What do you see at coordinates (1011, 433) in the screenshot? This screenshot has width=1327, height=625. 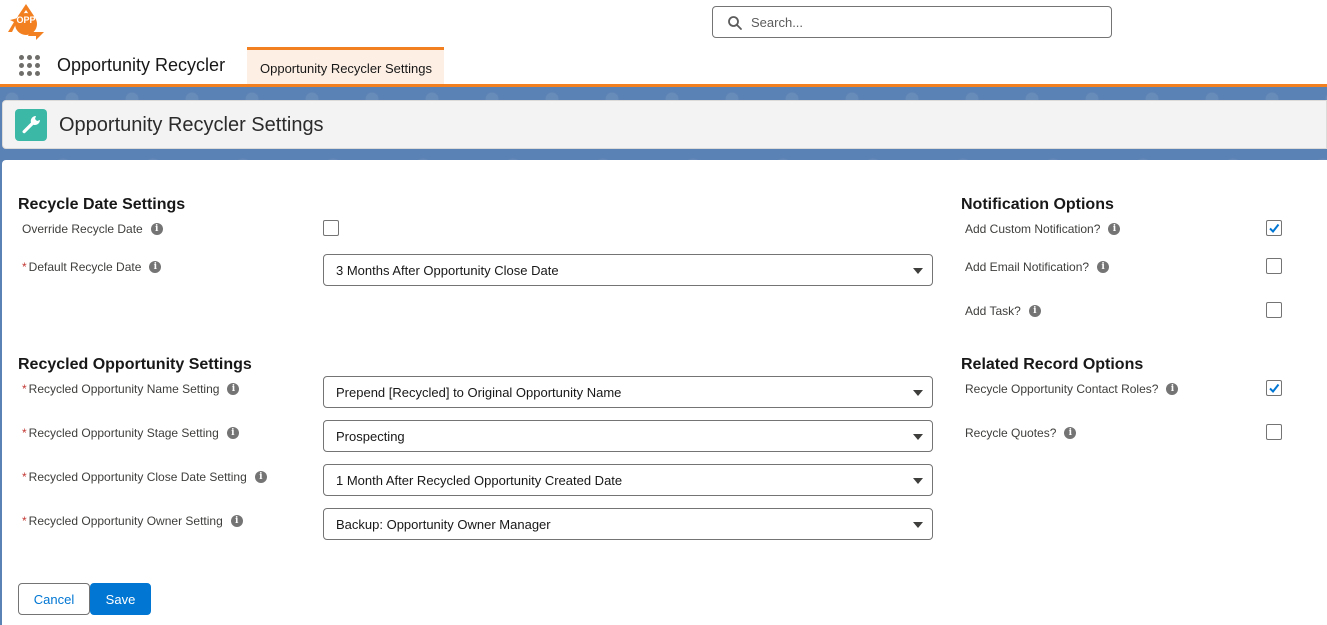 I see `field-label: Recycle Quotes?` at bounding box center [1011, 433].